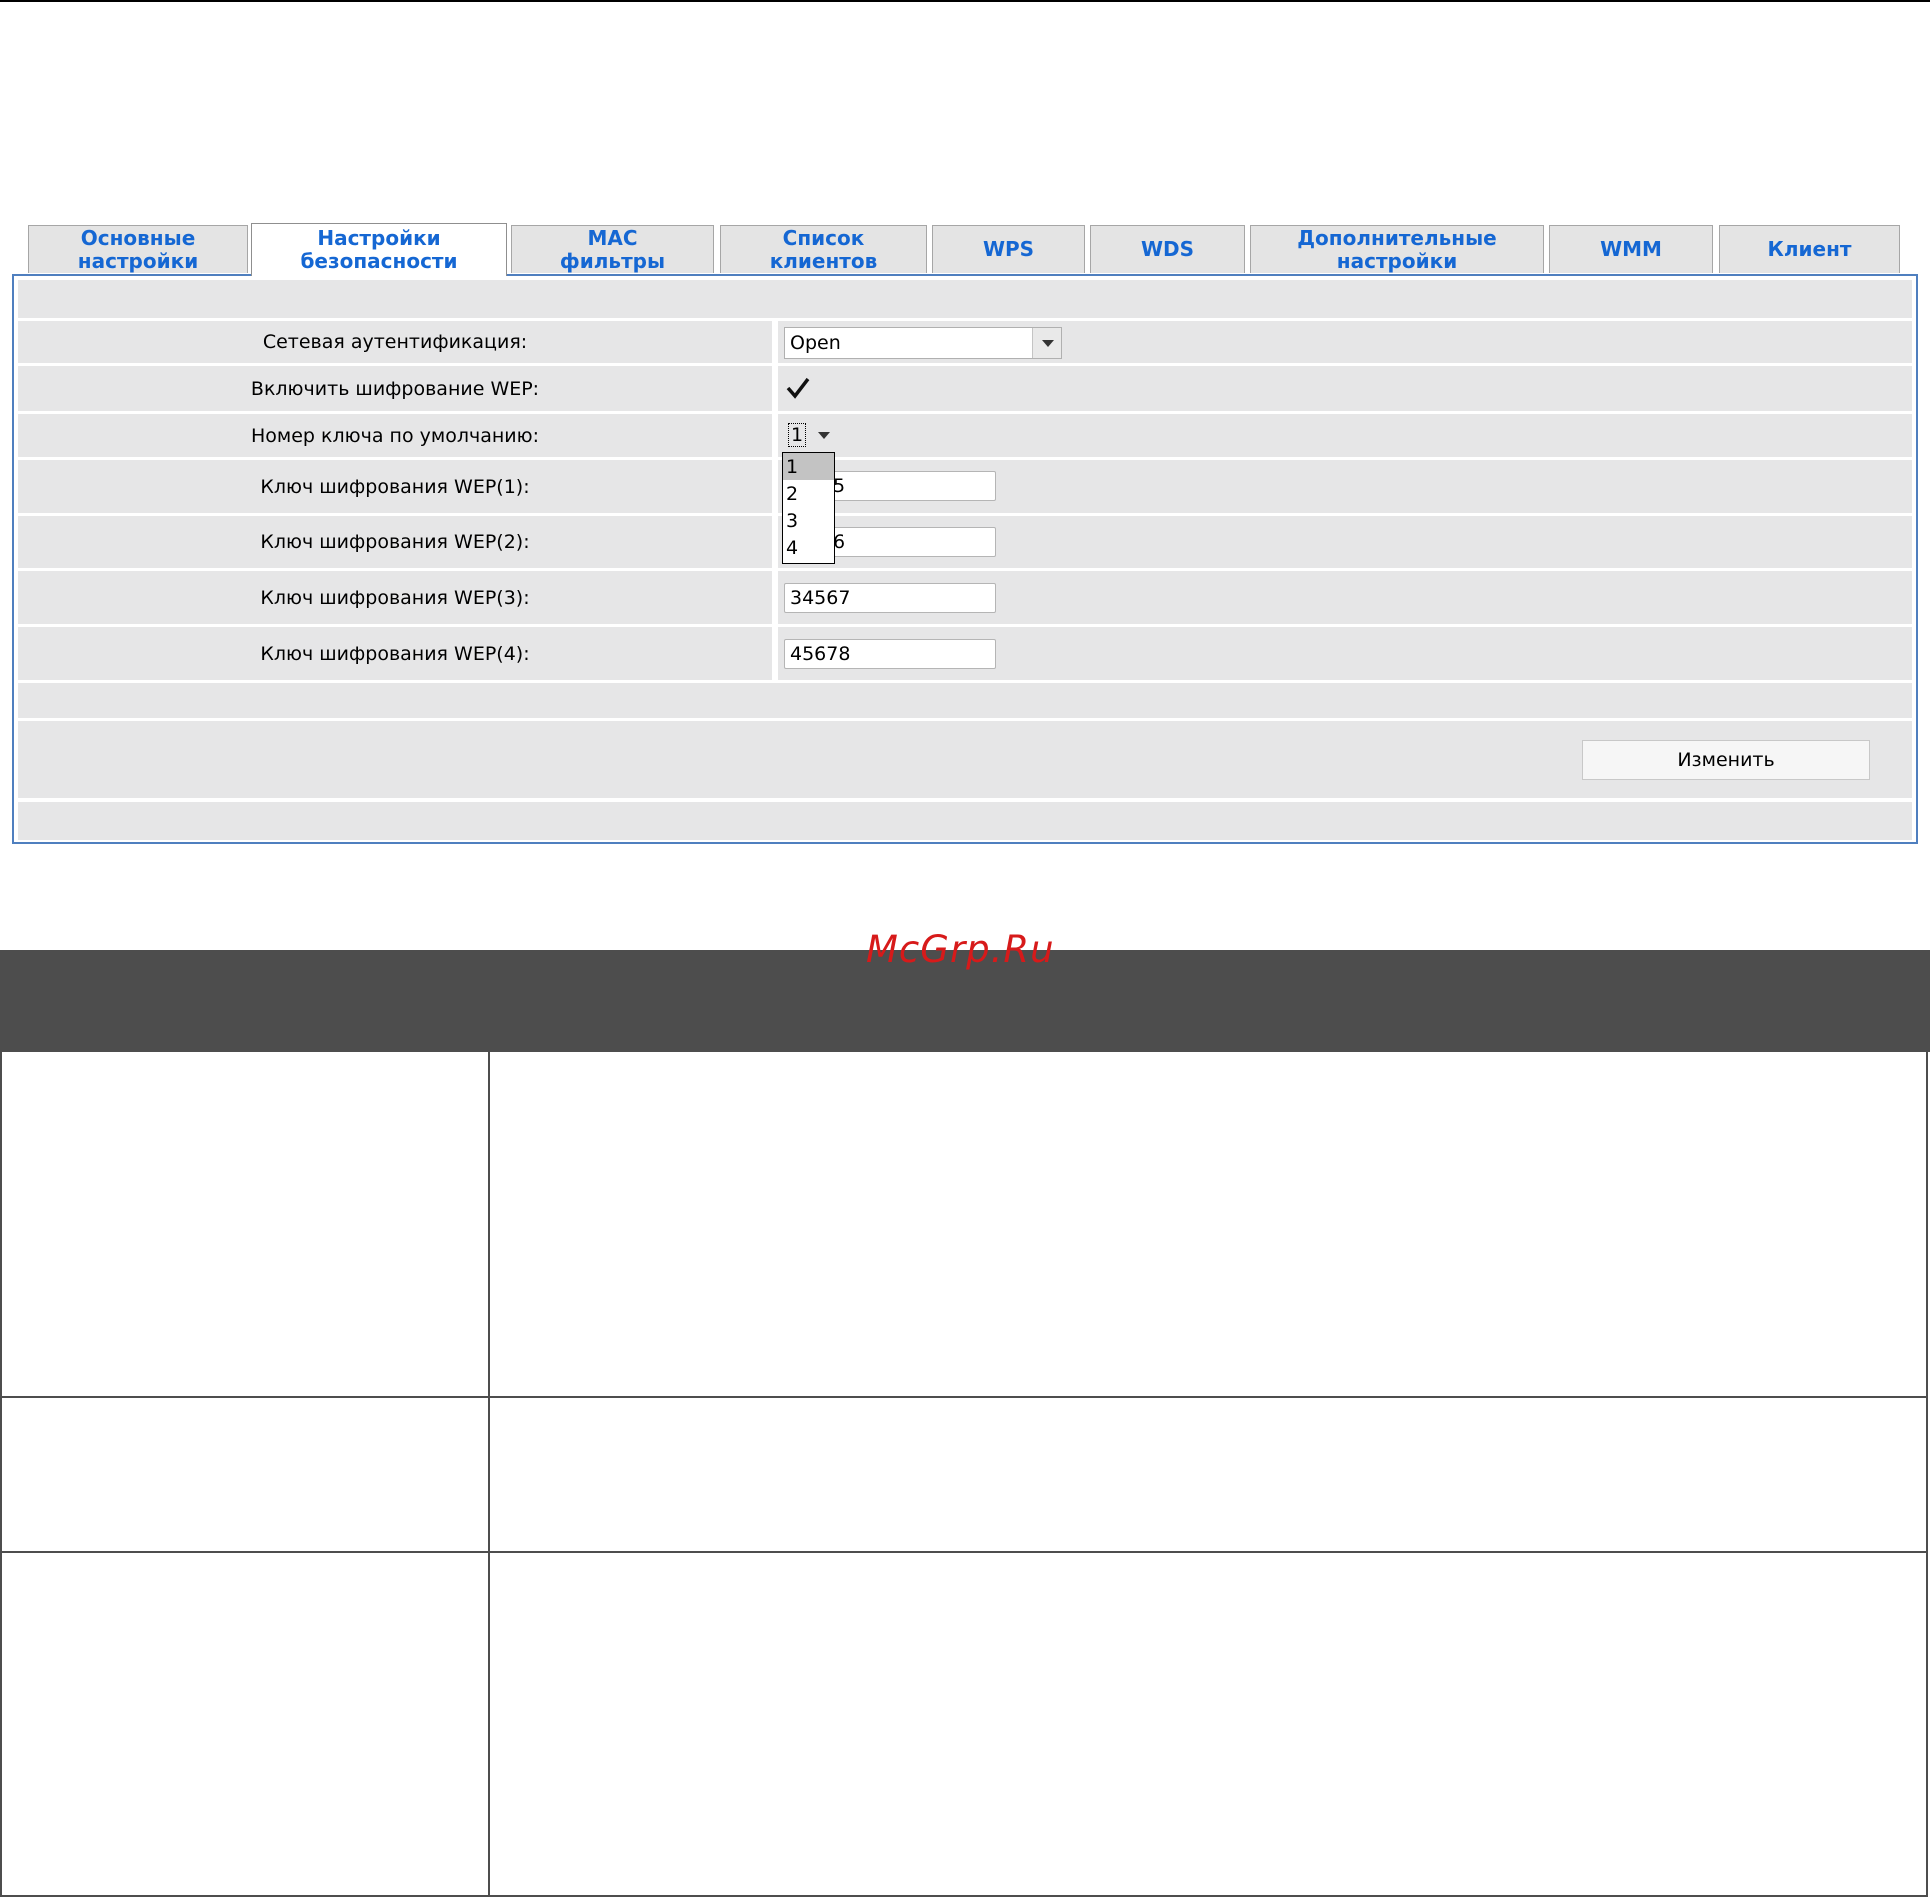  What do you see at coordinates (1345, 653) in the screenshot?
I see `wep-key4-cell: 45678` at bounding box center [1345, 653].